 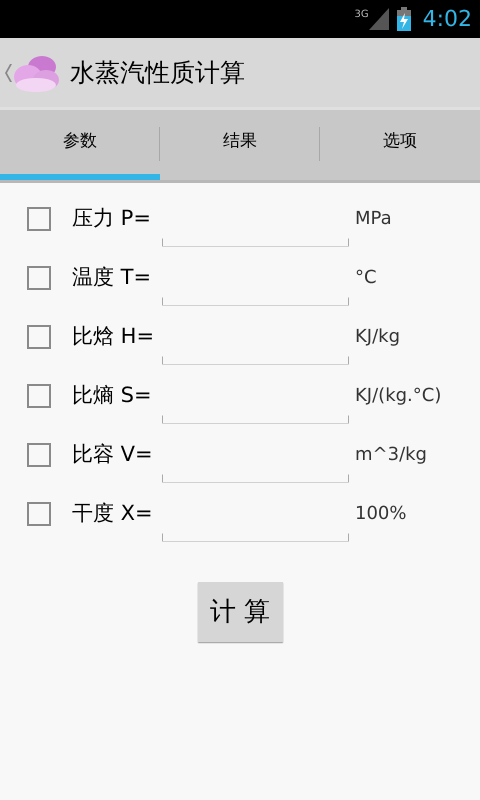 I want to click on clock: 4:02, so click(x=447, y=20).